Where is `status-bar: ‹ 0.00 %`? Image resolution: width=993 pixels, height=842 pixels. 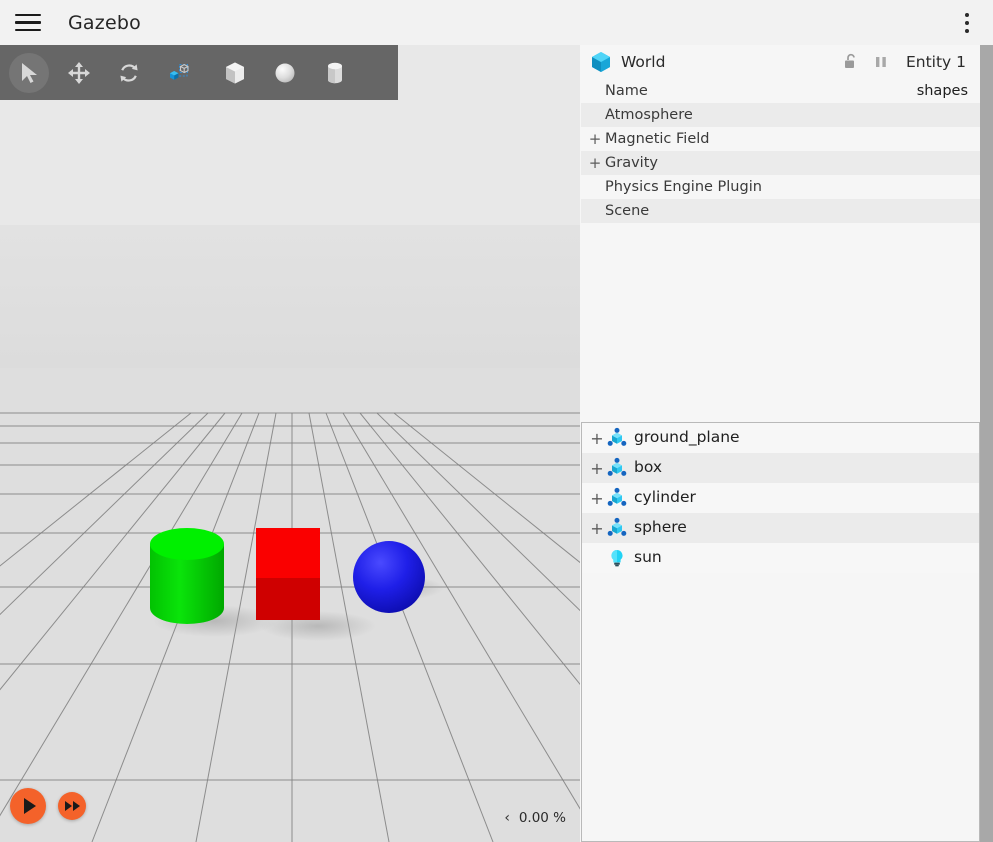
status-bar: ‹ 0.00 % is located at coordinates (542, 818).